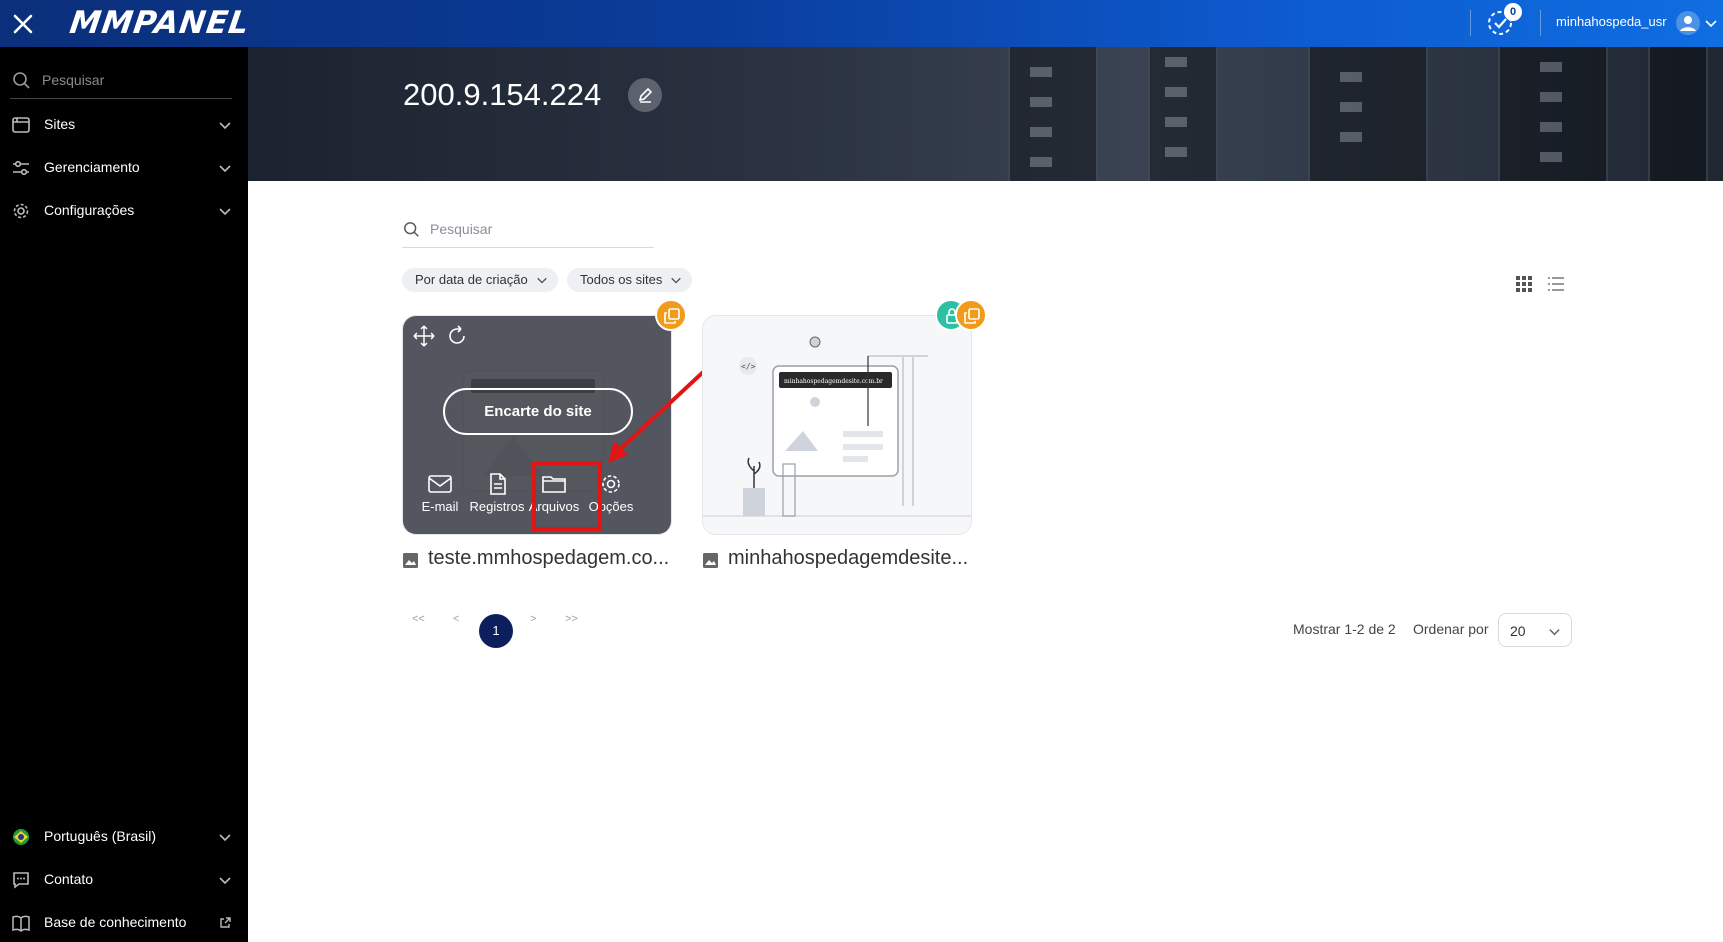  Describe the element at coordinates (498, 484) in the screenshot. I see `document-icon` at that location.